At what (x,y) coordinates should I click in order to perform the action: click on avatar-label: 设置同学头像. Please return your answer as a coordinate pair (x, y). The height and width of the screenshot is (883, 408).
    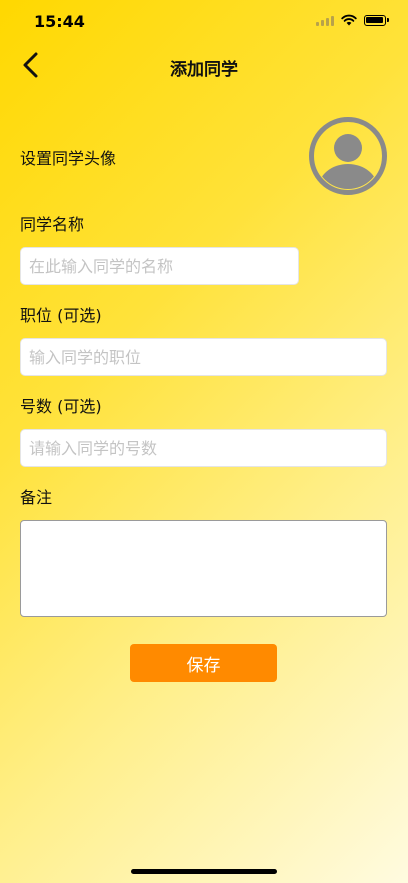
    Looking at the image, I should click on (68, 158).